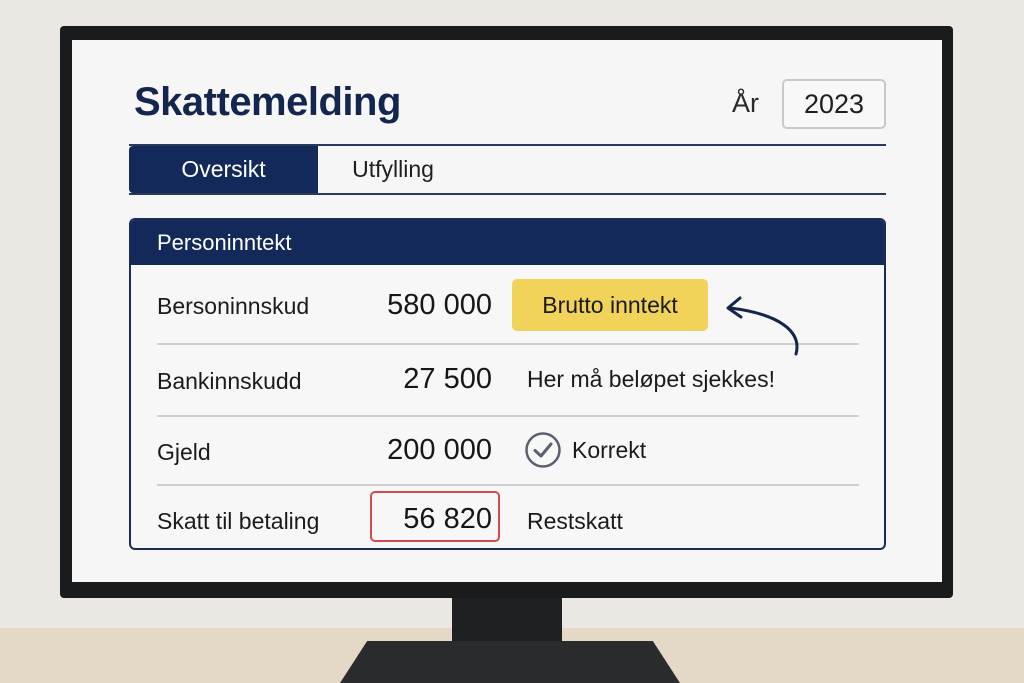  What do you see at coordinates (507, 242) in the screenshot?
I see `card-title: Personinntekt` at bounding box center [507, 242].